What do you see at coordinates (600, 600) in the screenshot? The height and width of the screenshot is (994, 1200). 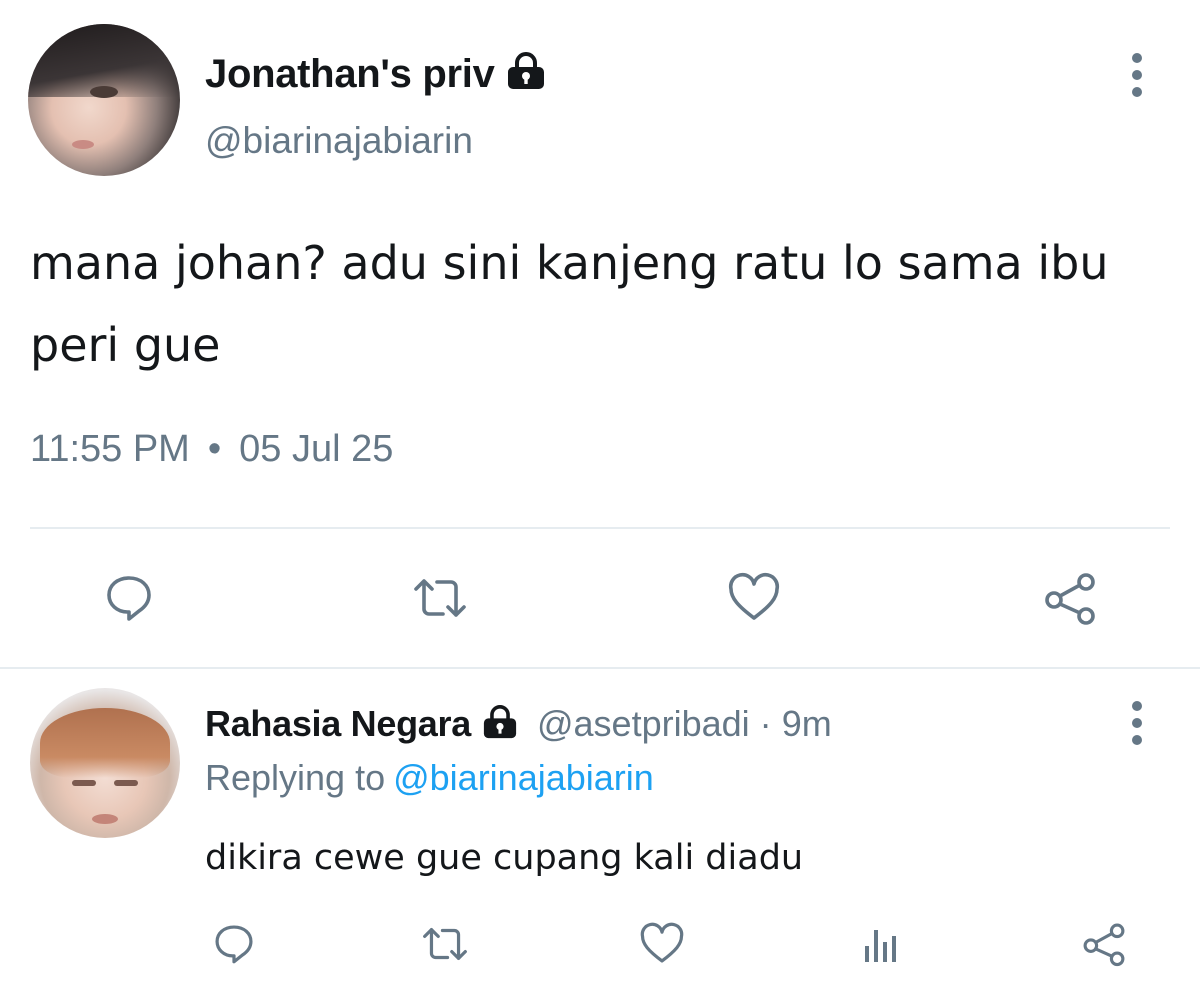 I see `tweet-actions` at bounding box center [600, 600].